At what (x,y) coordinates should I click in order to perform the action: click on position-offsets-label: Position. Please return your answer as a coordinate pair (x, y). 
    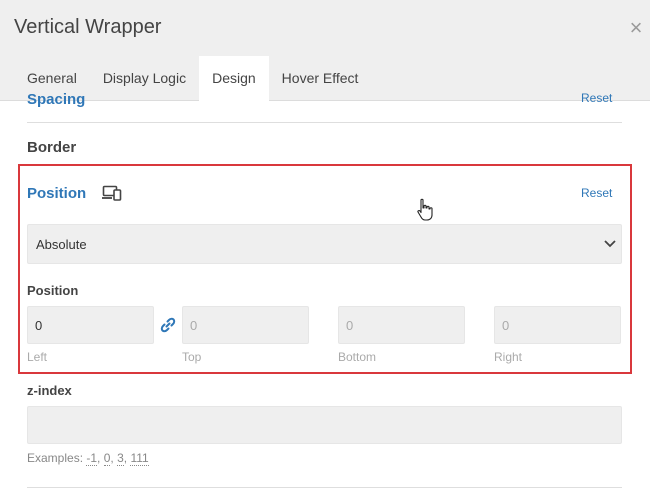
    Looking at the image, I should click on (53, 290).